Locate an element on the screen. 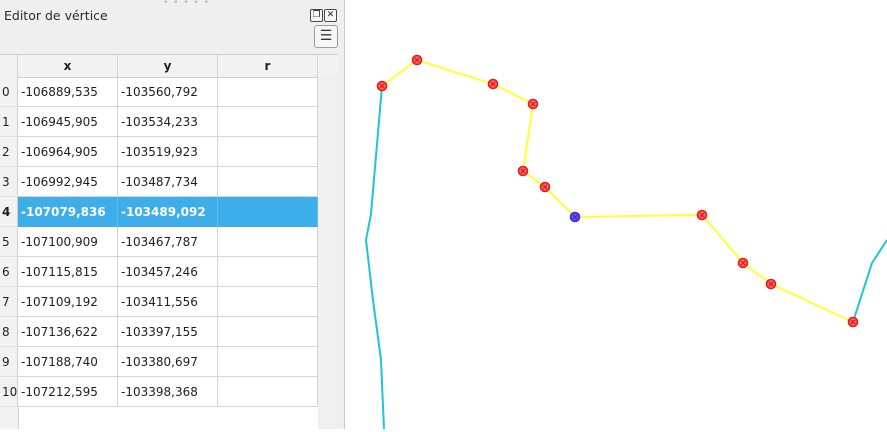 This screenshot has height=432, width=887. cell-y: -103487,734 is located at coordinates (168, 182).